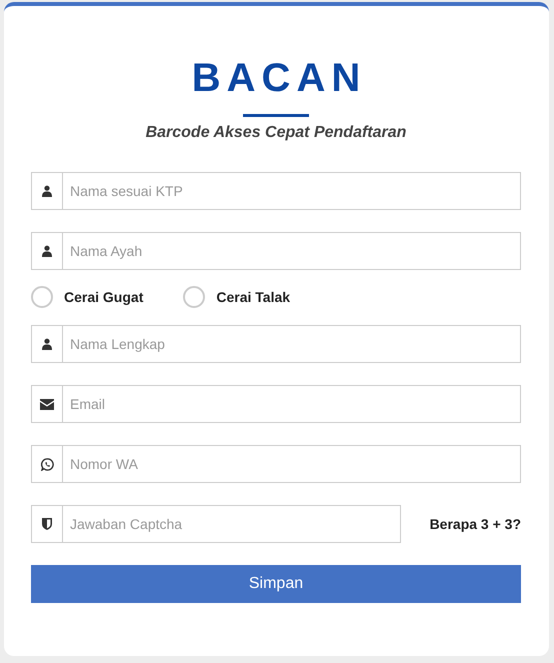 Image resolution: width=554 pixels, height=663 pixels. What do you see at coordinates (47, 464) in the screenshot?
I see `chat-phone-icon` at bounding box center [47, 464].